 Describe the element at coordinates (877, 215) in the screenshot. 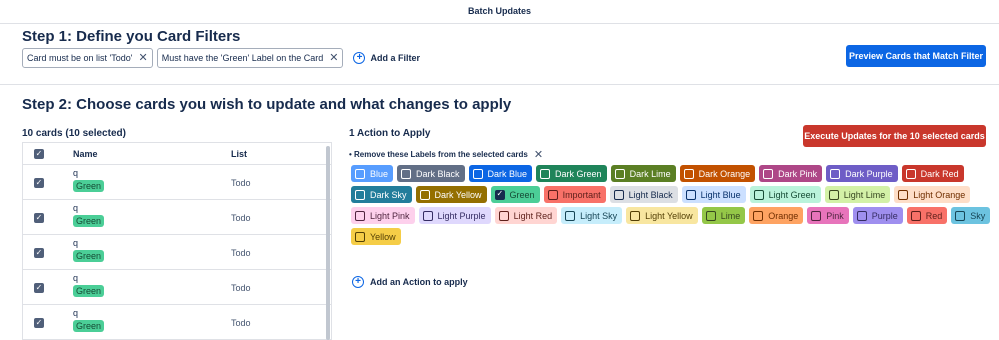

I see `label-option: Purple` at that location.